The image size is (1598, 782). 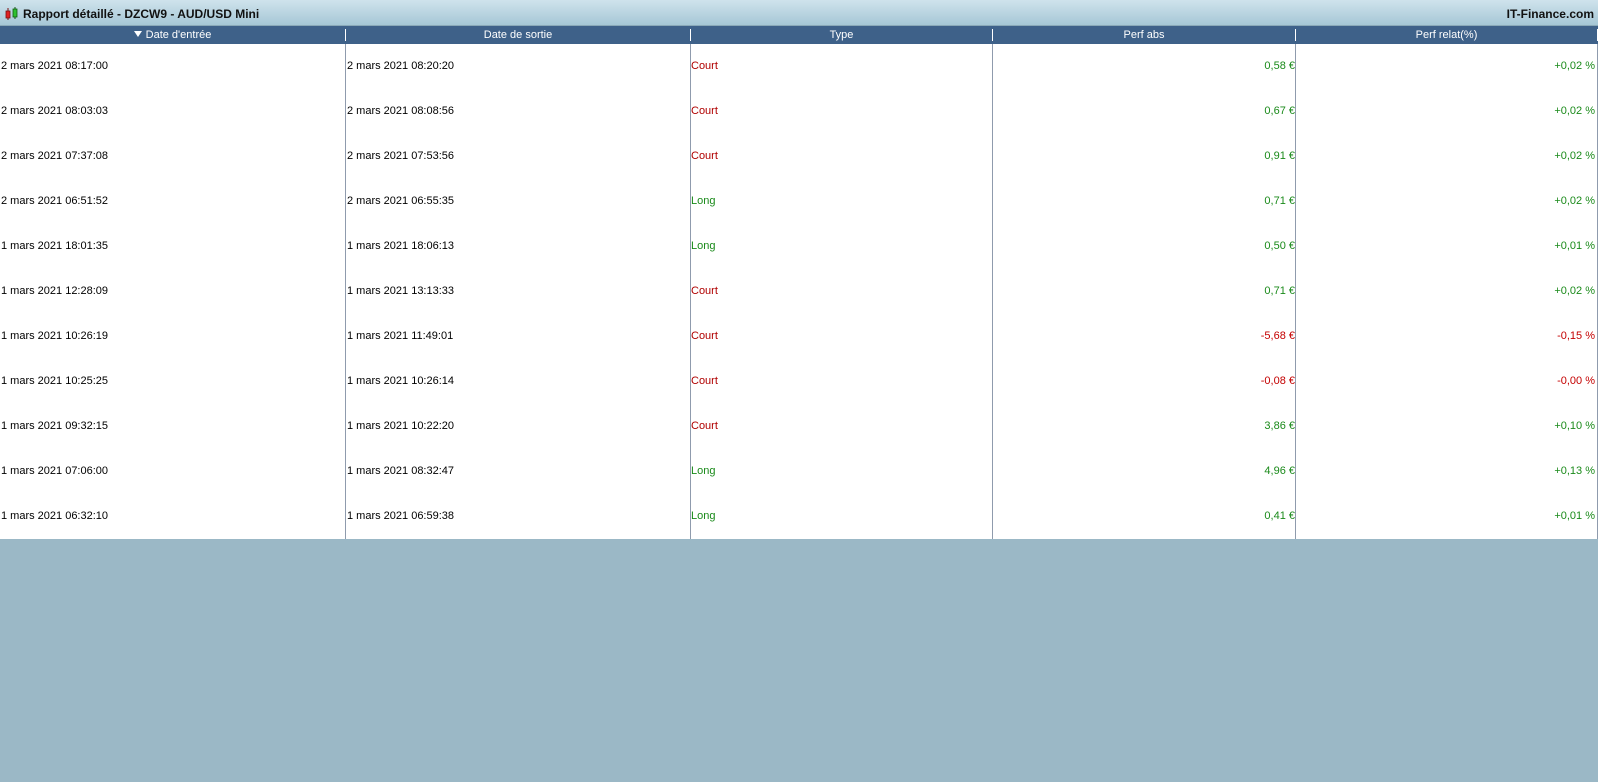 What do you see at coordinates (400, 336) in the screenshot?
I see `cell-exit-date: 1 mars 2021 11:49:01` at bounding box center [400, 336].